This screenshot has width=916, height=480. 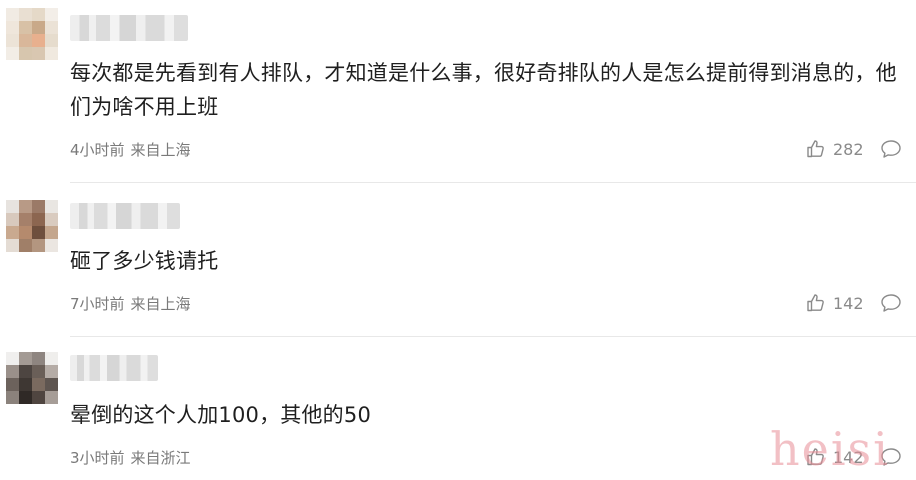 I want to click on comment-meta: 4小时前 来自上海, so click(x=130, y=149).